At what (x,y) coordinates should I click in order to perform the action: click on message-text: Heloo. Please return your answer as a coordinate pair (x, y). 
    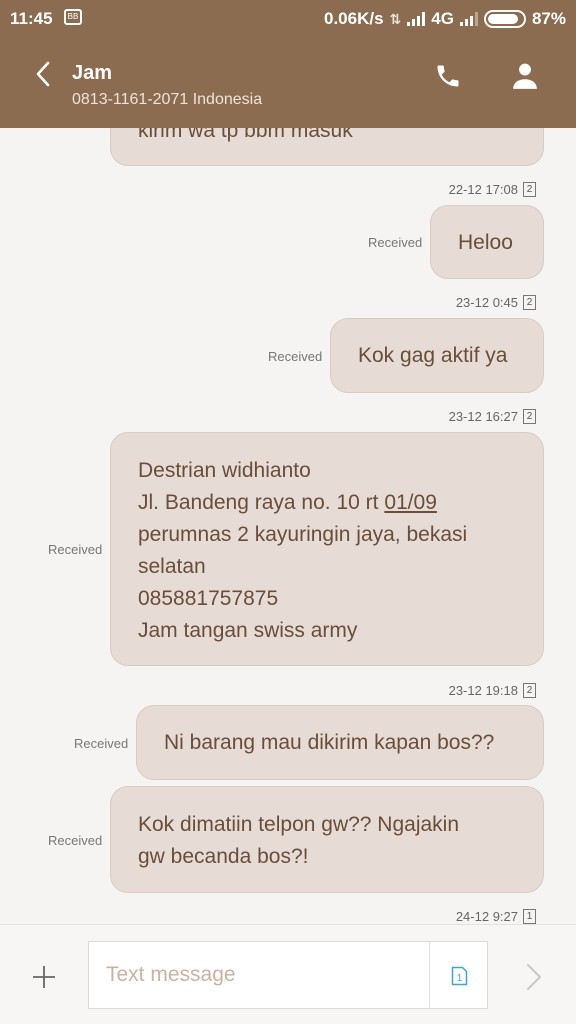
    Looking at the image, I should click on (485, 242).